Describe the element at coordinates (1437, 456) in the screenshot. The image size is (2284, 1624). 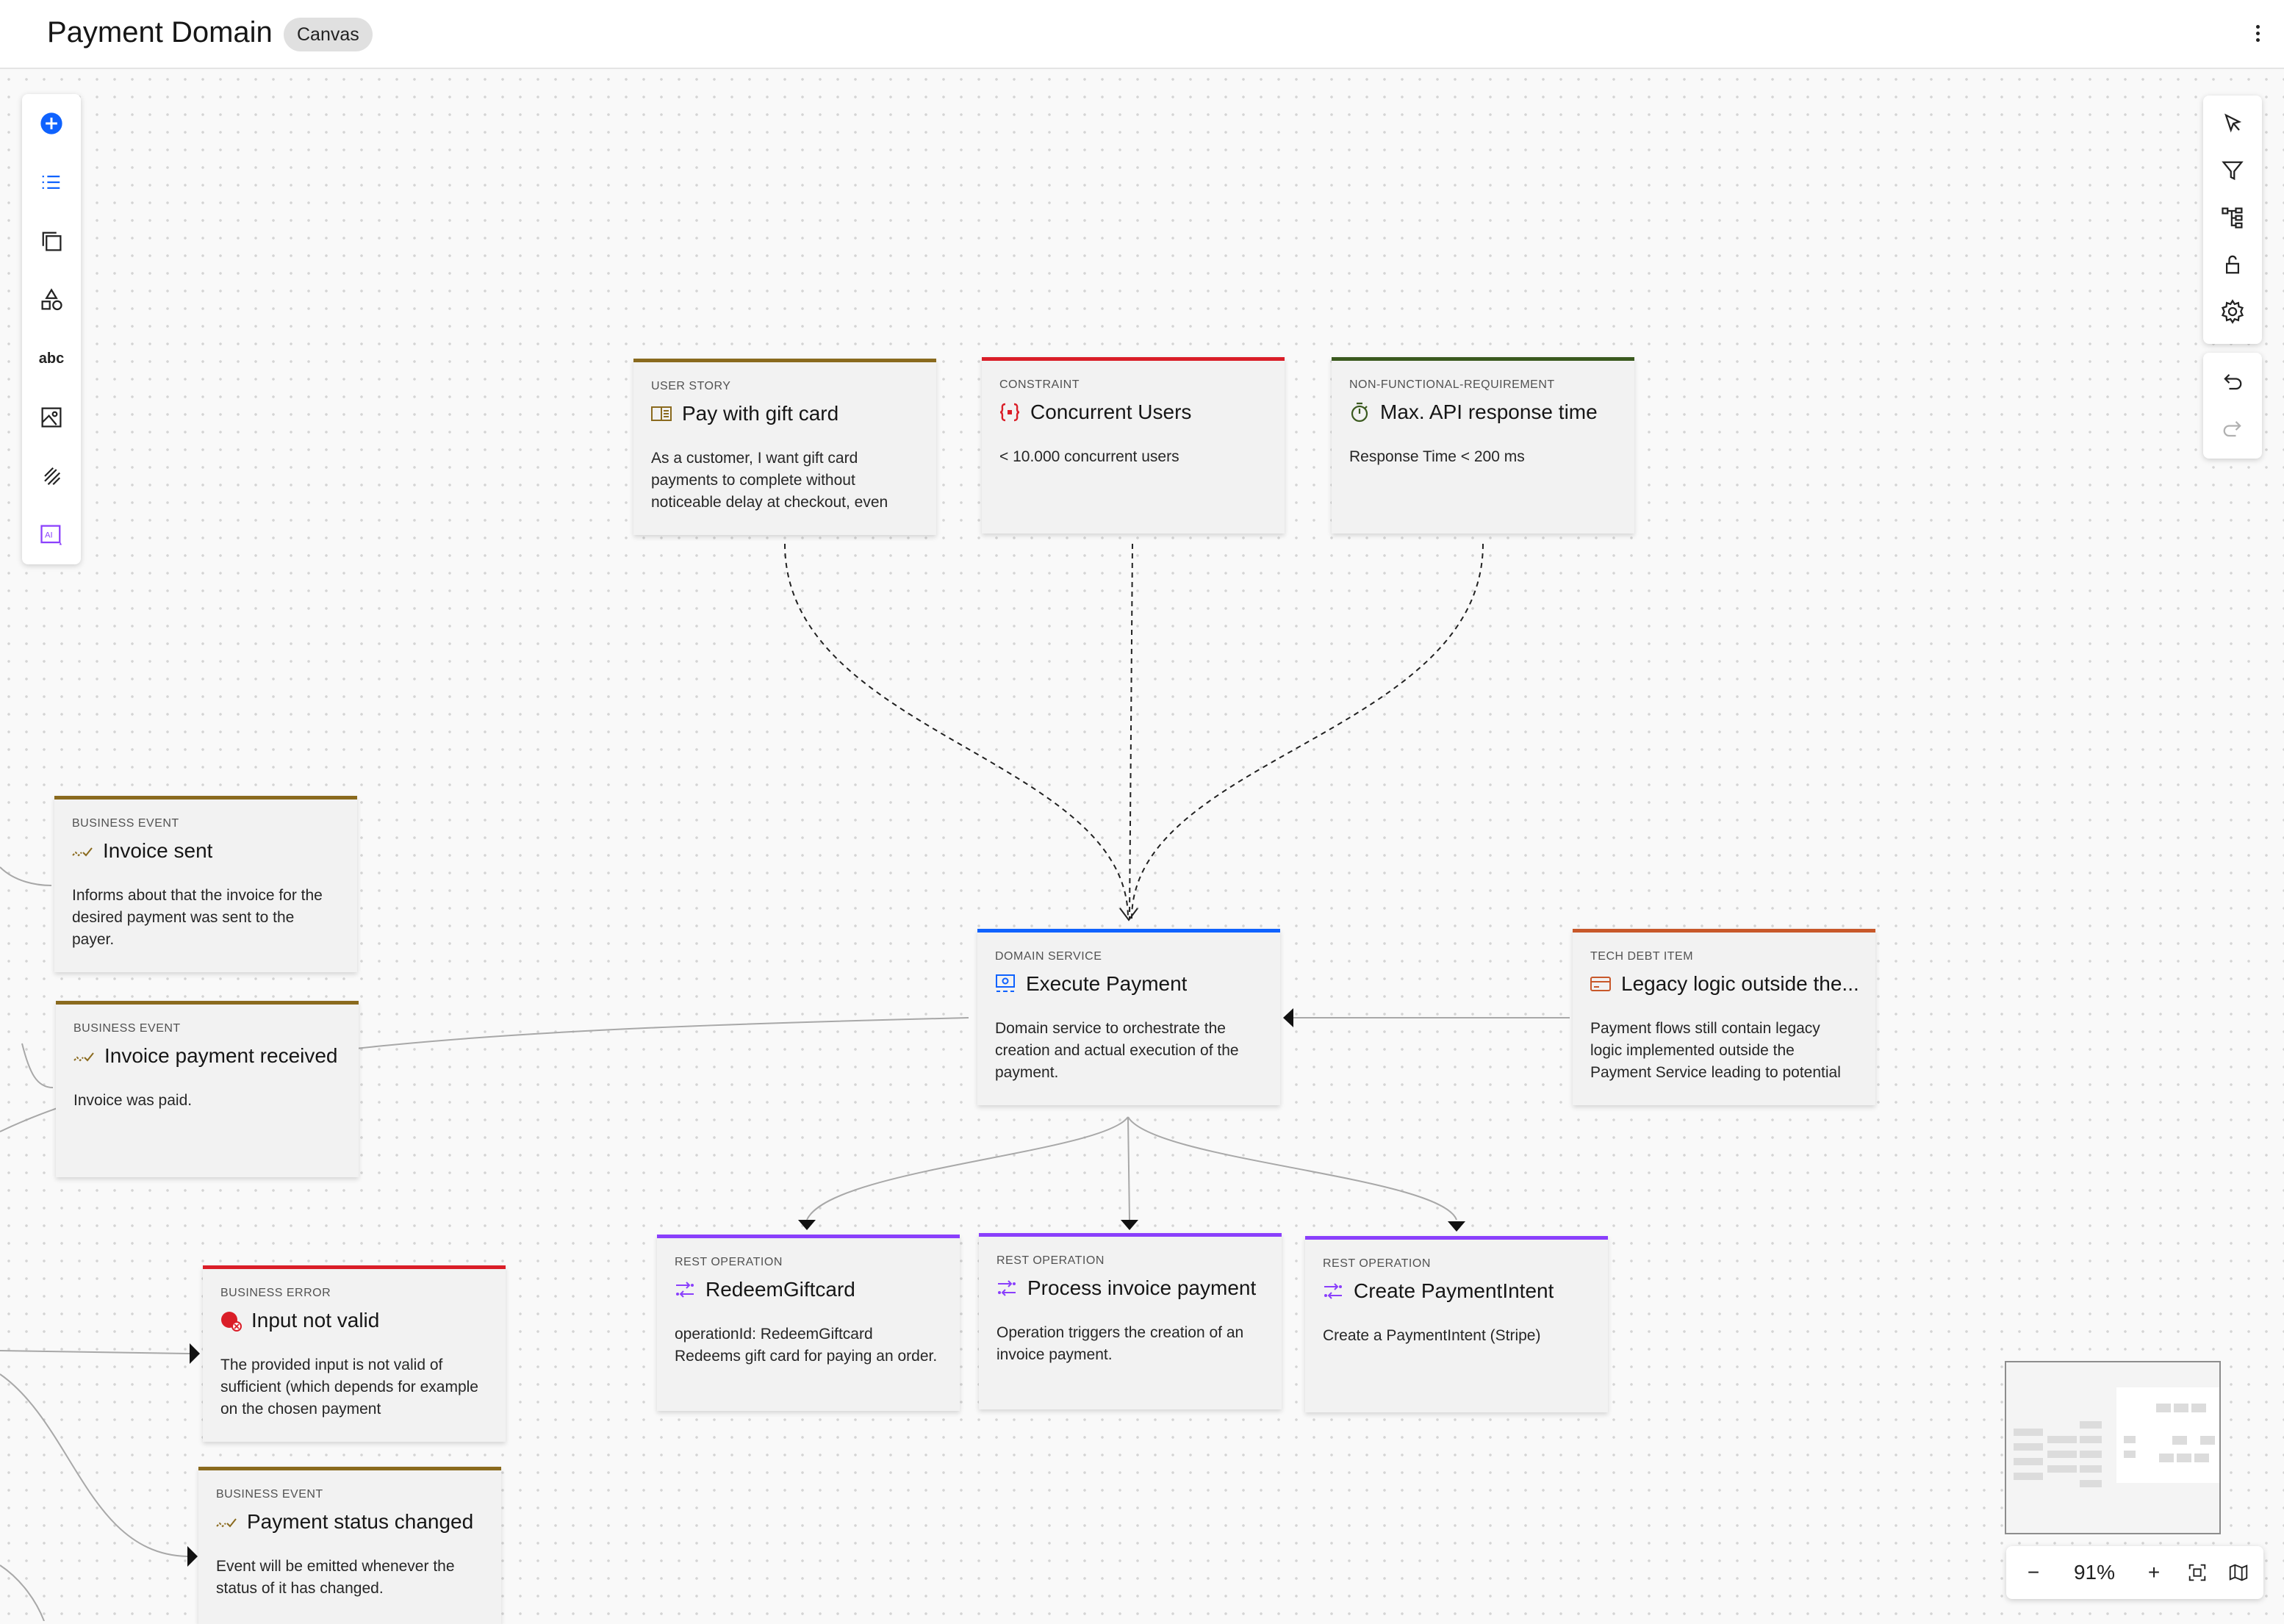
I see `card-description: Response Time < 200 ms` at that location.